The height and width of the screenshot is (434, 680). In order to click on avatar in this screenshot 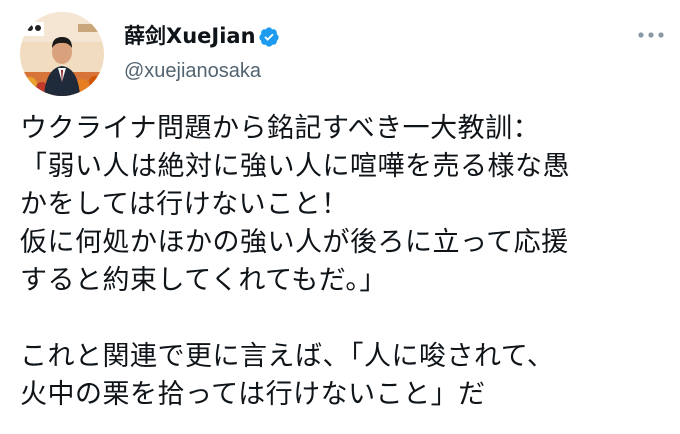, I will do `click(62, 54)`.